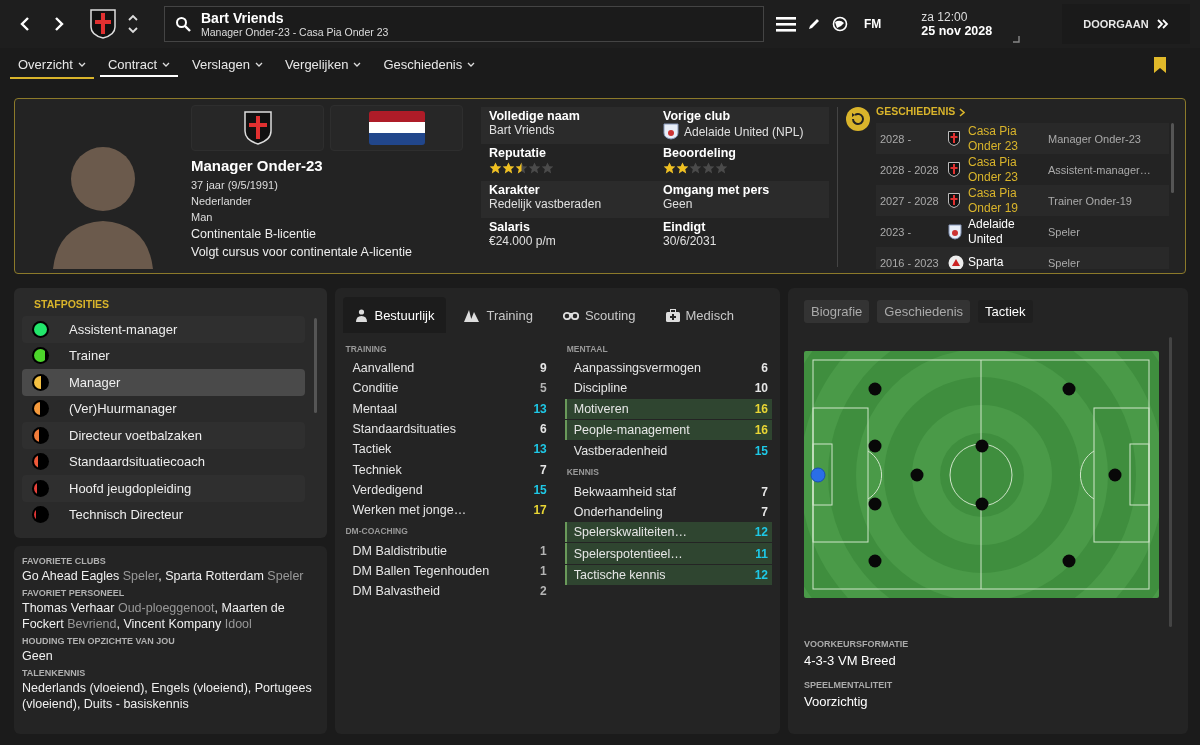  What do you see at coordinates (672, 315) in the screenshot?
I see `medical-kit-icon` at bounding box center [672, 315].